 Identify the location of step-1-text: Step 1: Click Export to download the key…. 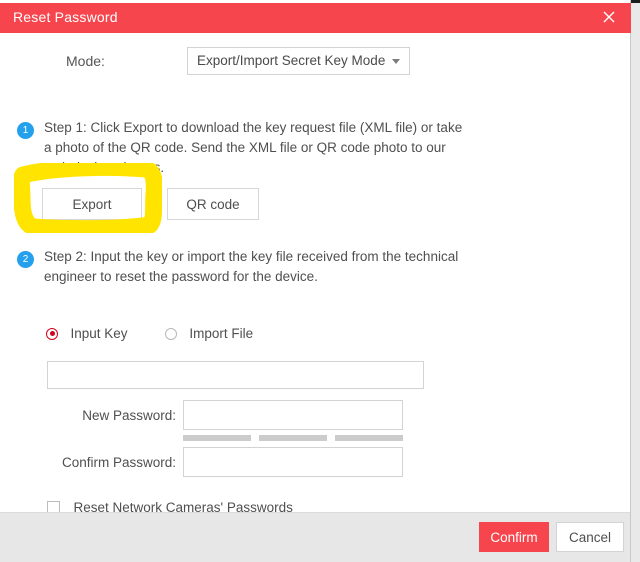
(253, 147).